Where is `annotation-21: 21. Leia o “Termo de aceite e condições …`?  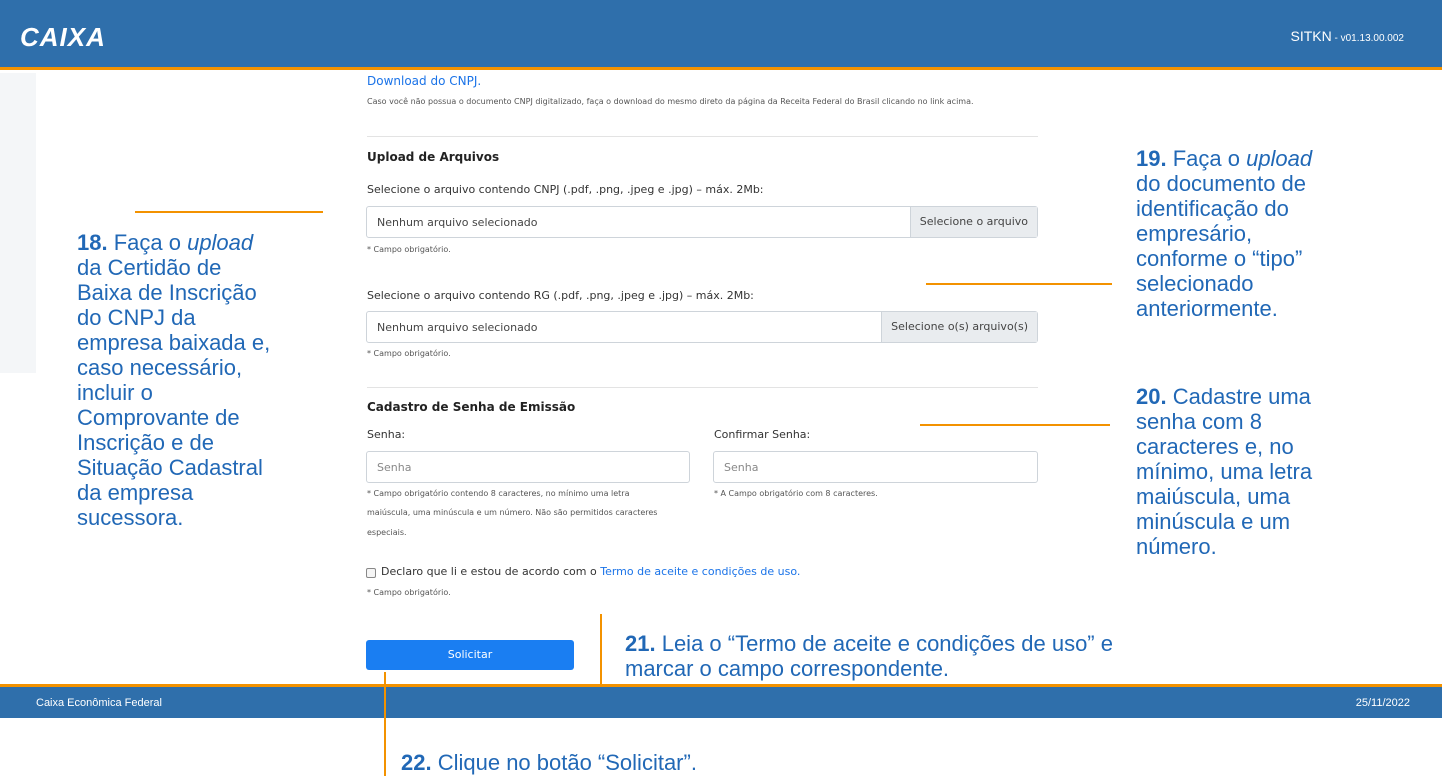 annotation-21: 21. Leia o “Termo de aceite e condições … is located at coordinates (869, 656).